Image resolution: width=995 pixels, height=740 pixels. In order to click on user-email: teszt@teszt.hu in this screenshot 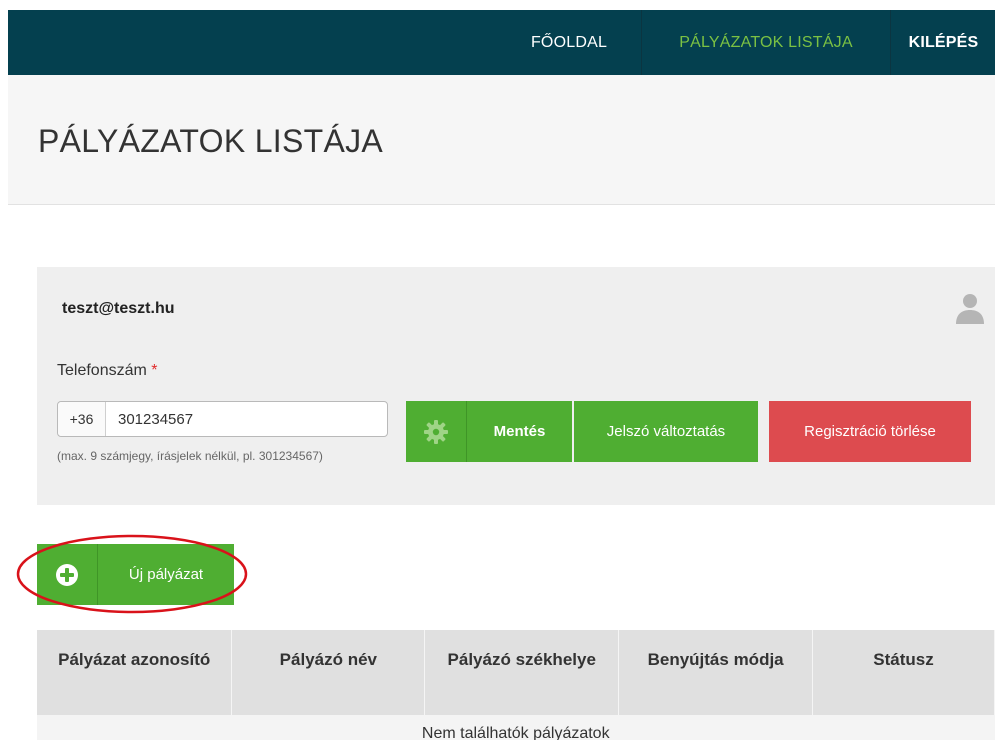, I will do `click(118, 308)`.